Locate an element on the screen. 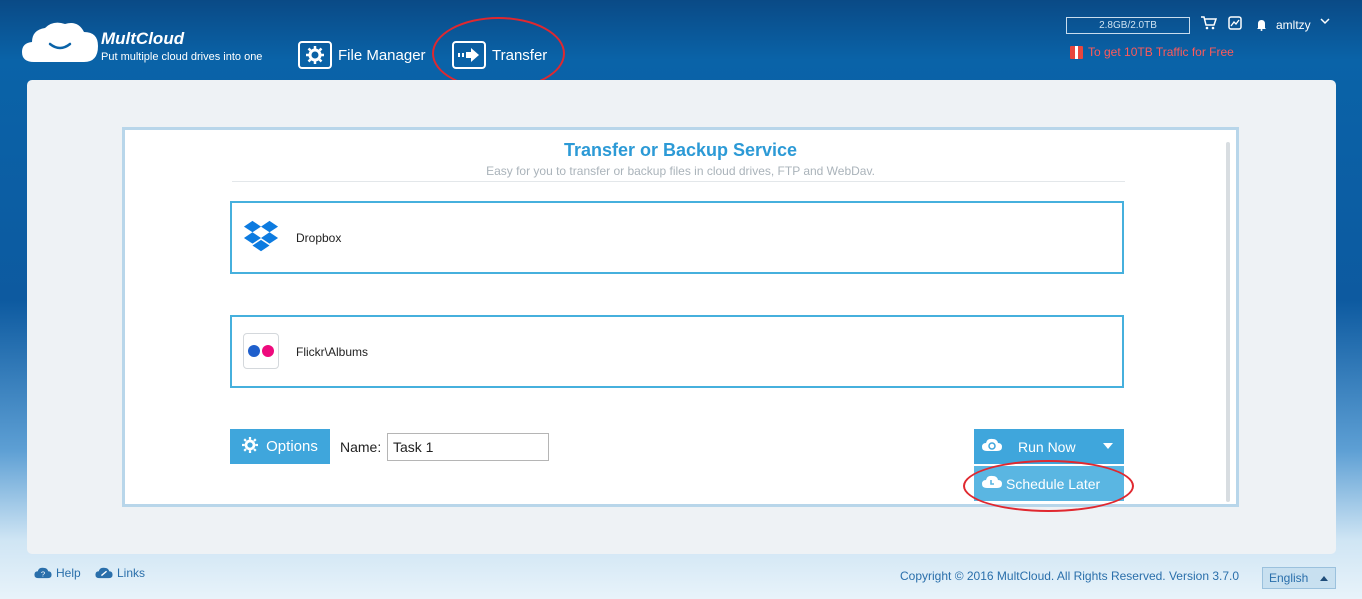 This screenshot has width=1362, height=599. flickr-icon is located at coordinates (261, 351).